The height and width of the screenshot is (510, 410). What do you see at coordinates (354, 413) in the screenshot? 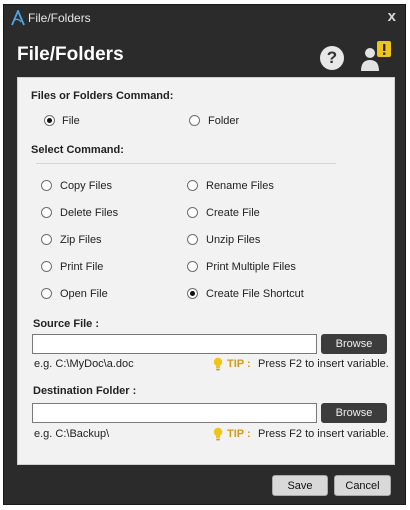
I see `destination-browse-button: Browse` at bounding box center [354, 413].